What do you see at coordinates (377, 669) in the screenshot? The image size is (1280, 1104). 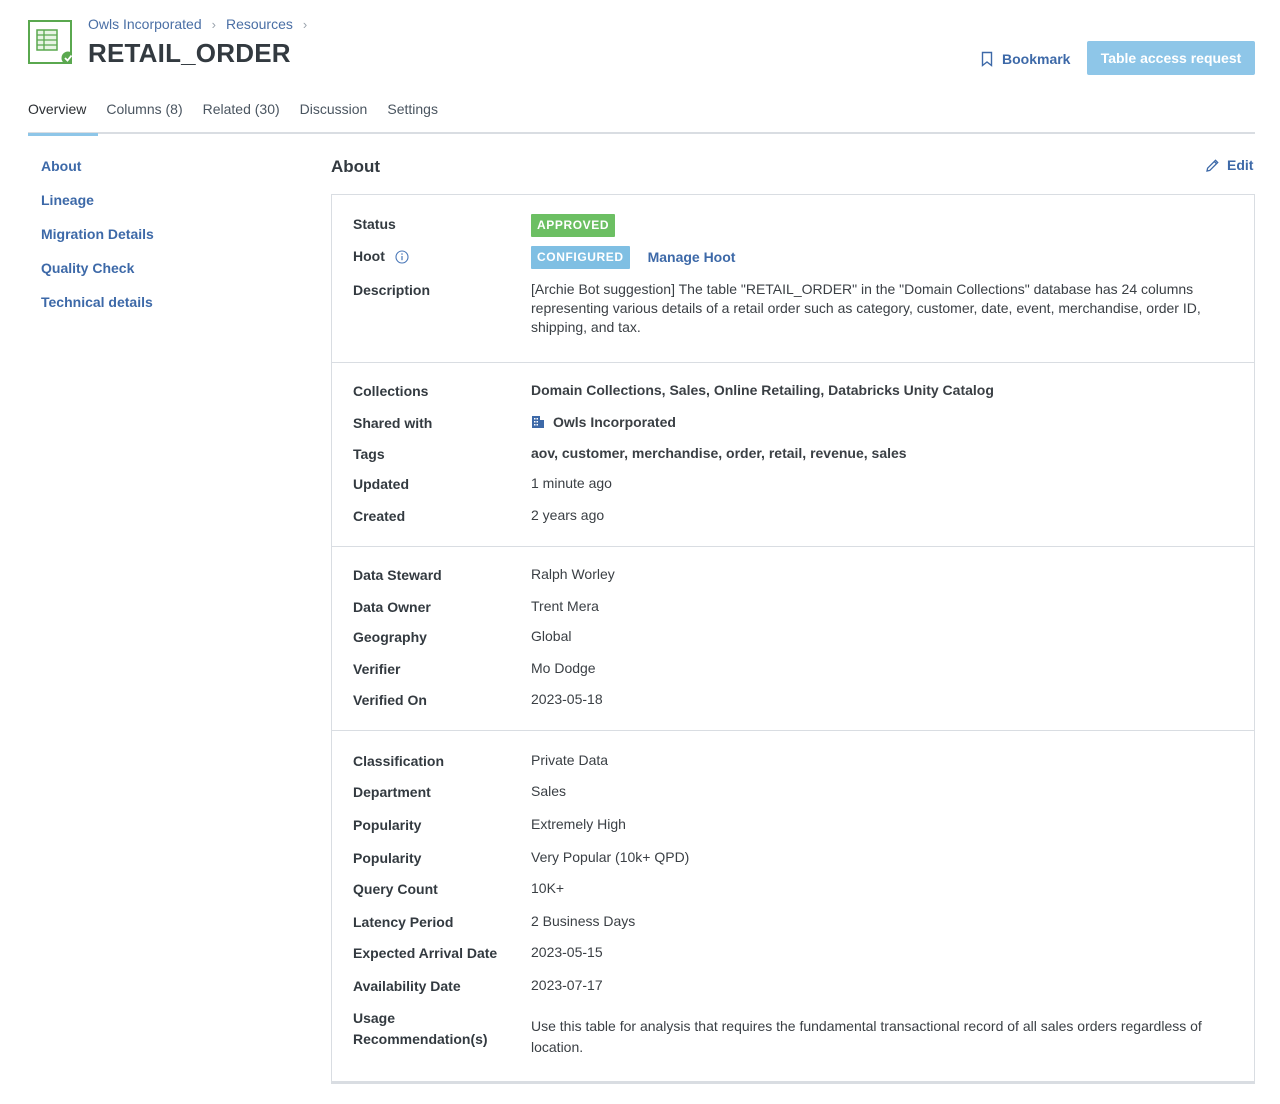 I see `verifier-label: Verifier` at bounding box center [377, 669].